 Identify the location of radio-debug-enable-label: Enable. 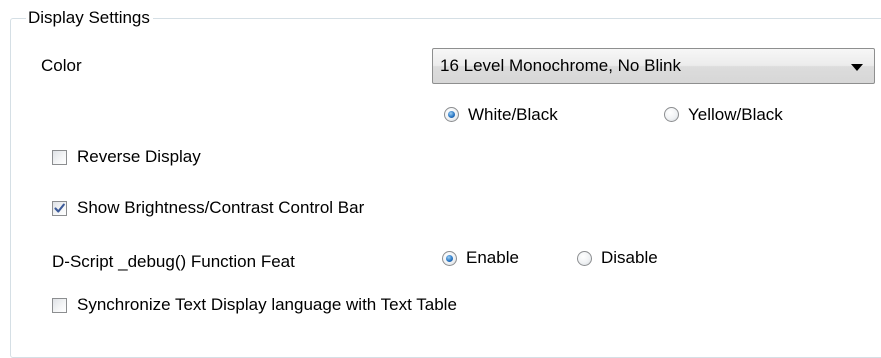
(492, 258).